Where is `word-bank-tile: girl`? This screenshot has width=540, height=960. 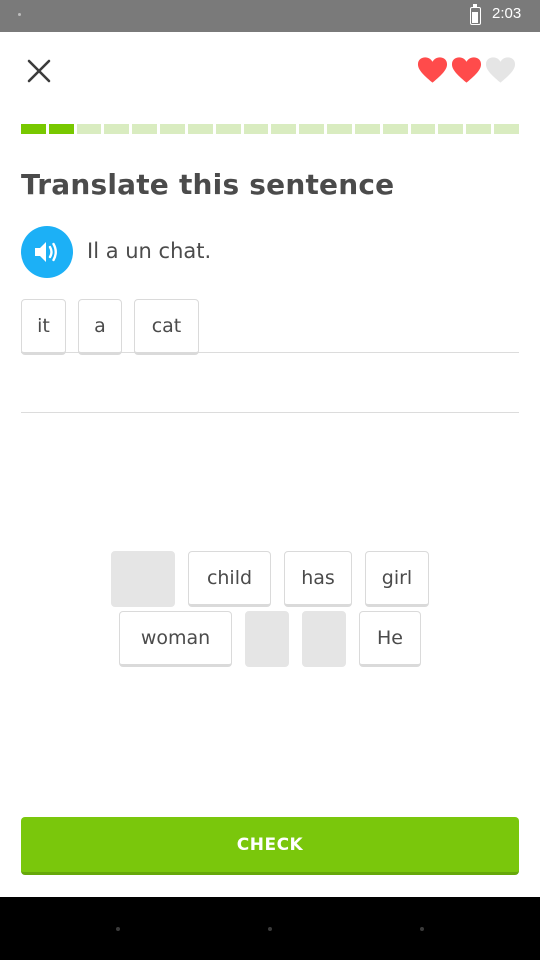 word-bank-tile: girl is located at coordinates (397, 579).